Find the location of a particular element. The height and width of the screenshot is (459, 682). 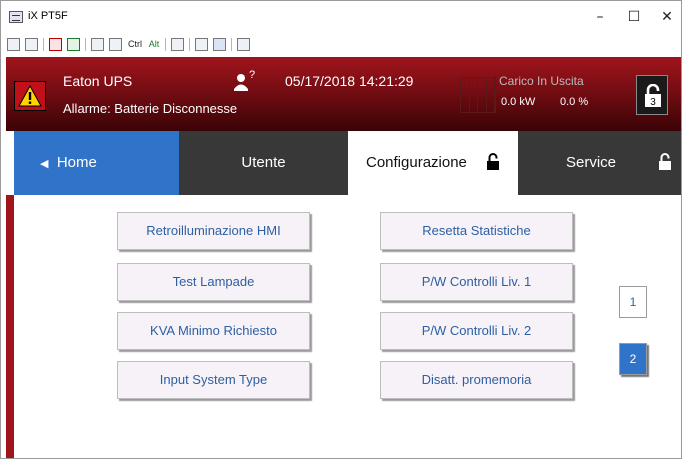

load-kw: 0.0 kW is located at coordinates (518, 102).